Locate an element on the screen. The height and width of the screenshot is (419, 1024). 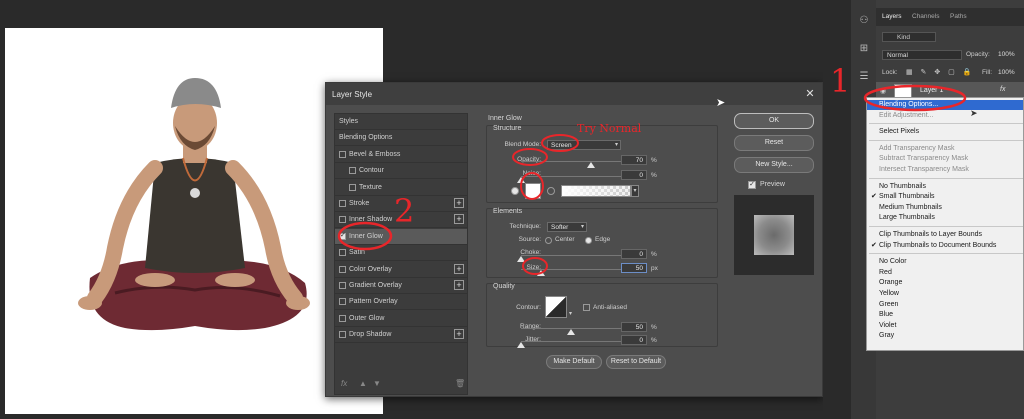
choke-field: 0 is located at coordinates (634, 254).